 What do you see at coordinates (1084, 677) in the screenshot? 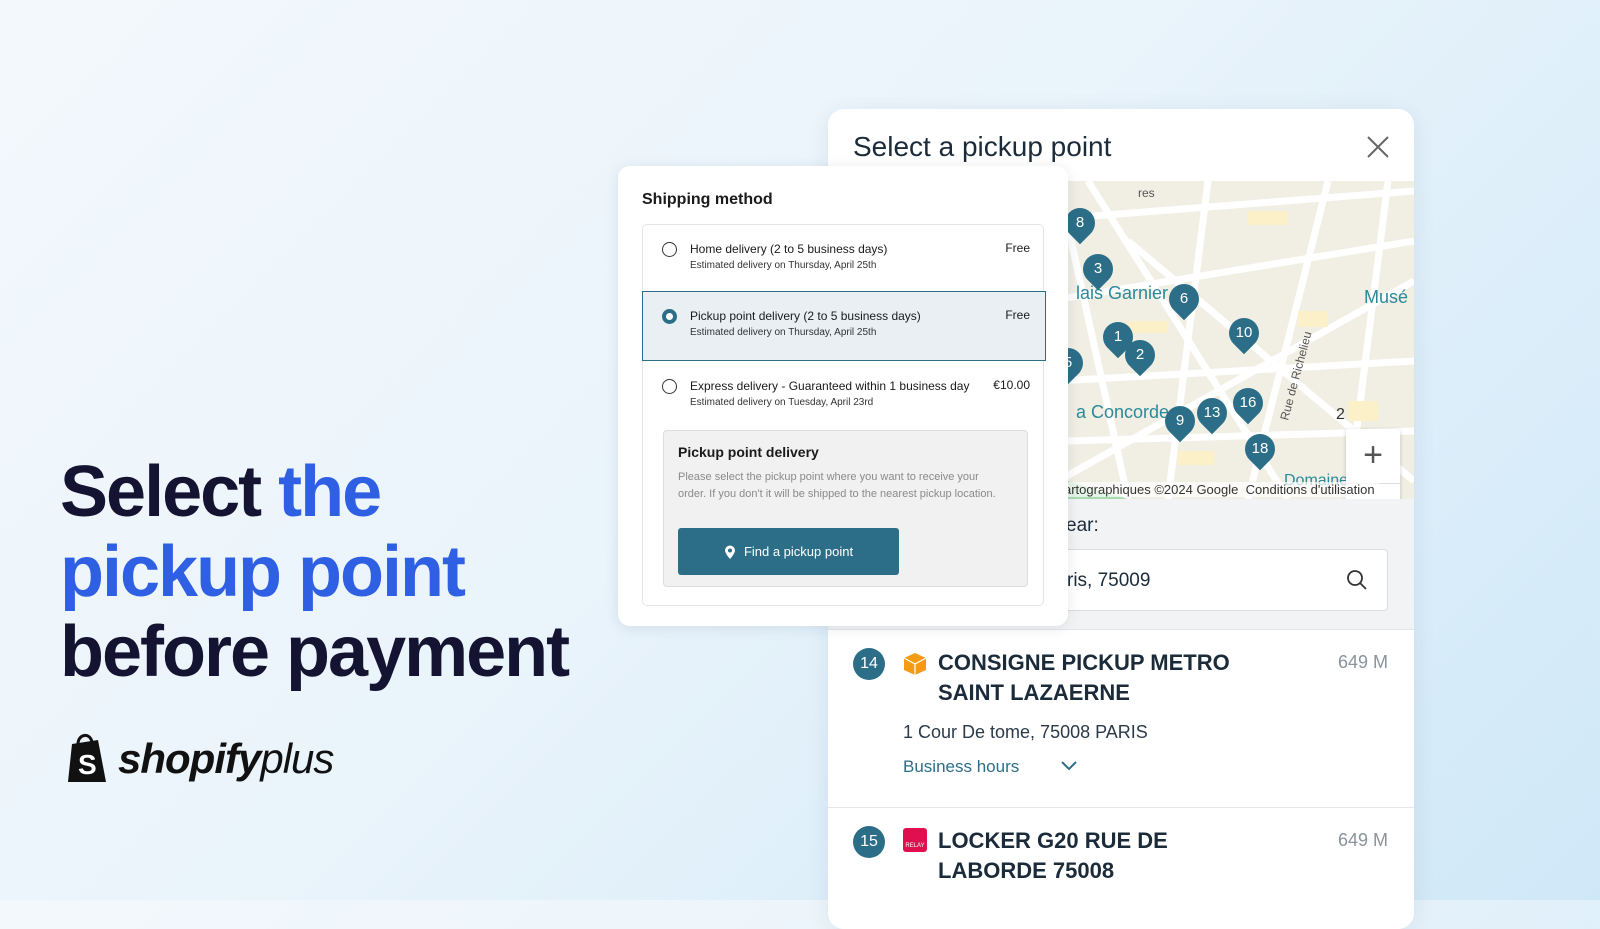
I see `pickup-name: CONSIGNE PICKUP METRO SAINT LAZAERNE` at bounding box center [1084, 677].